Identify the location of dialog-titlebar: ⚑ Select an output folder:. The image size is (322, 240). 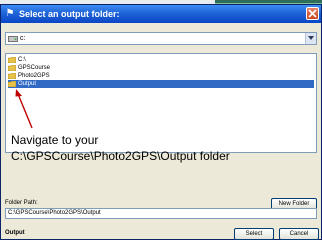
(161, 14).